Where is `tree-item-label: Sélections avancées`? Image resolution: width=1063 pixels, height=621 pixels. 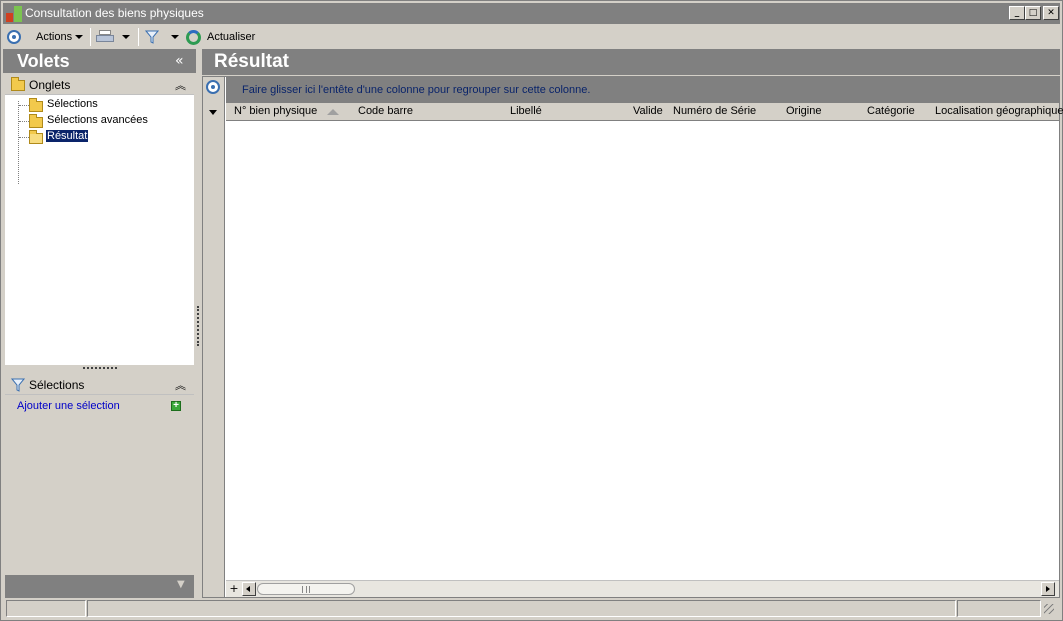
tree-item-label: Sélections avancées is located at coordinates (97, 120).